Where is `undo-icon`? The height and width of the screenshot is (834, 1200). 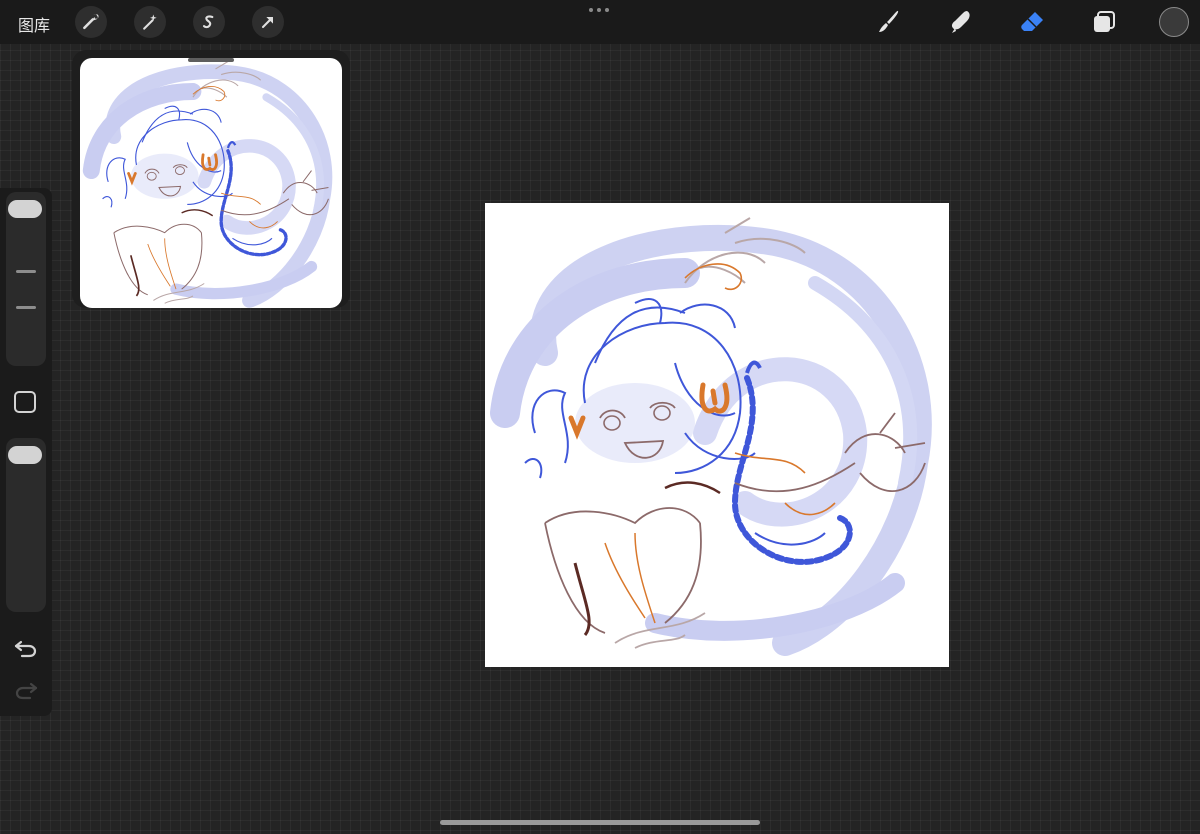 undo-icon is located at coordinates (25, 649).